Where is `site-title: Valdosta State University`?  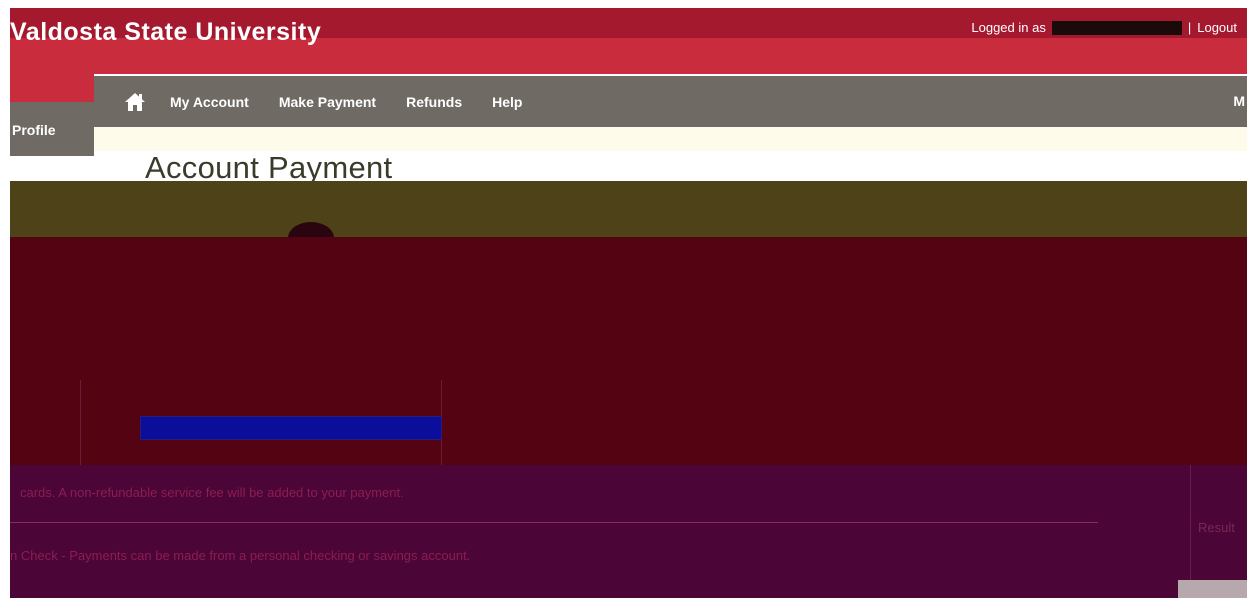
site-title: Valdosta State University is located at coordinates (166, 32).